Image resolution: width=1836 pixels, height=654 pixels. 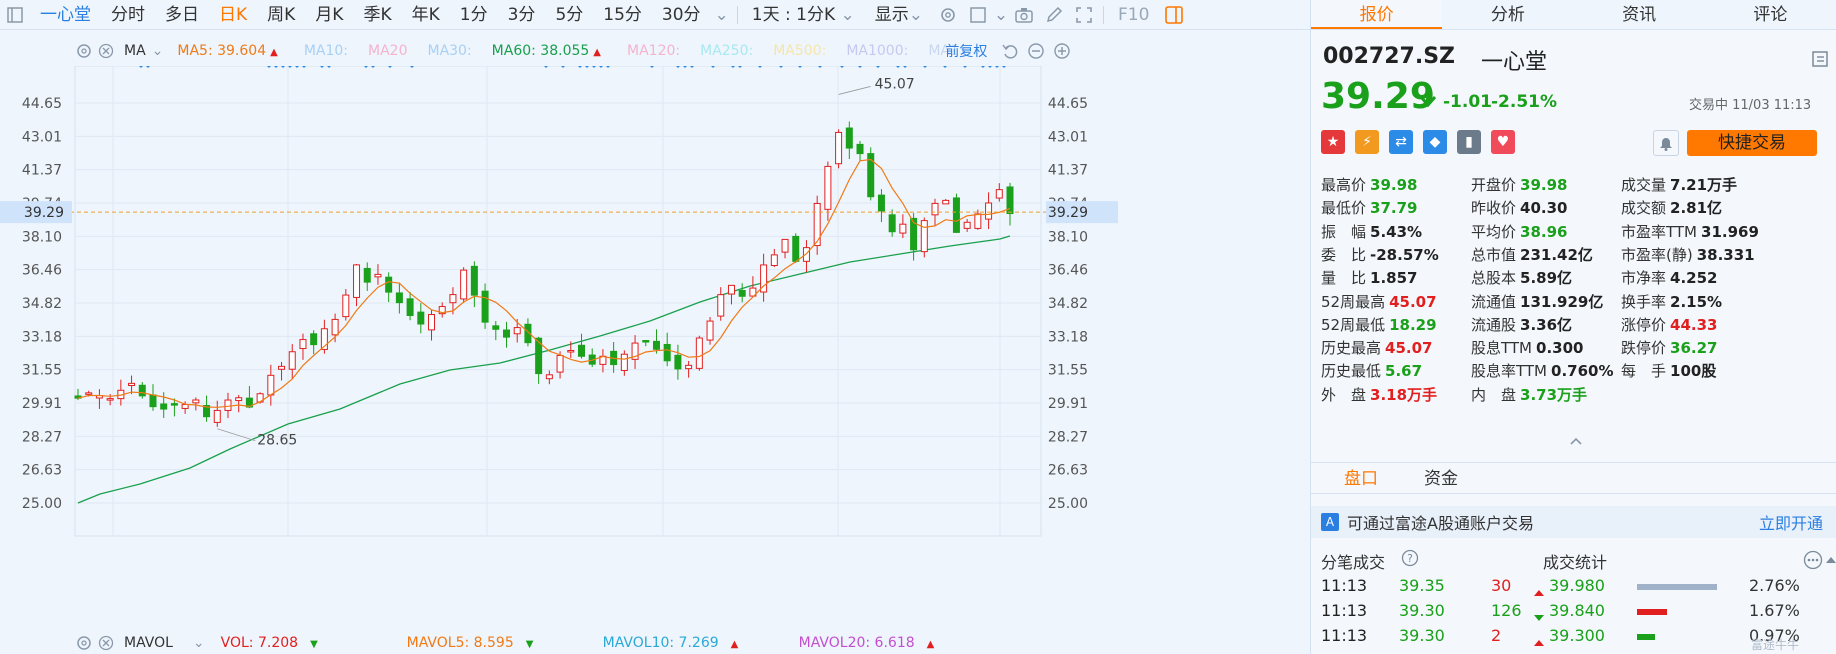 What do you see at coordinates (899, 15) in the screenshot?
I see `display-menu: 显示⌄` at bounding box center [899, 15].